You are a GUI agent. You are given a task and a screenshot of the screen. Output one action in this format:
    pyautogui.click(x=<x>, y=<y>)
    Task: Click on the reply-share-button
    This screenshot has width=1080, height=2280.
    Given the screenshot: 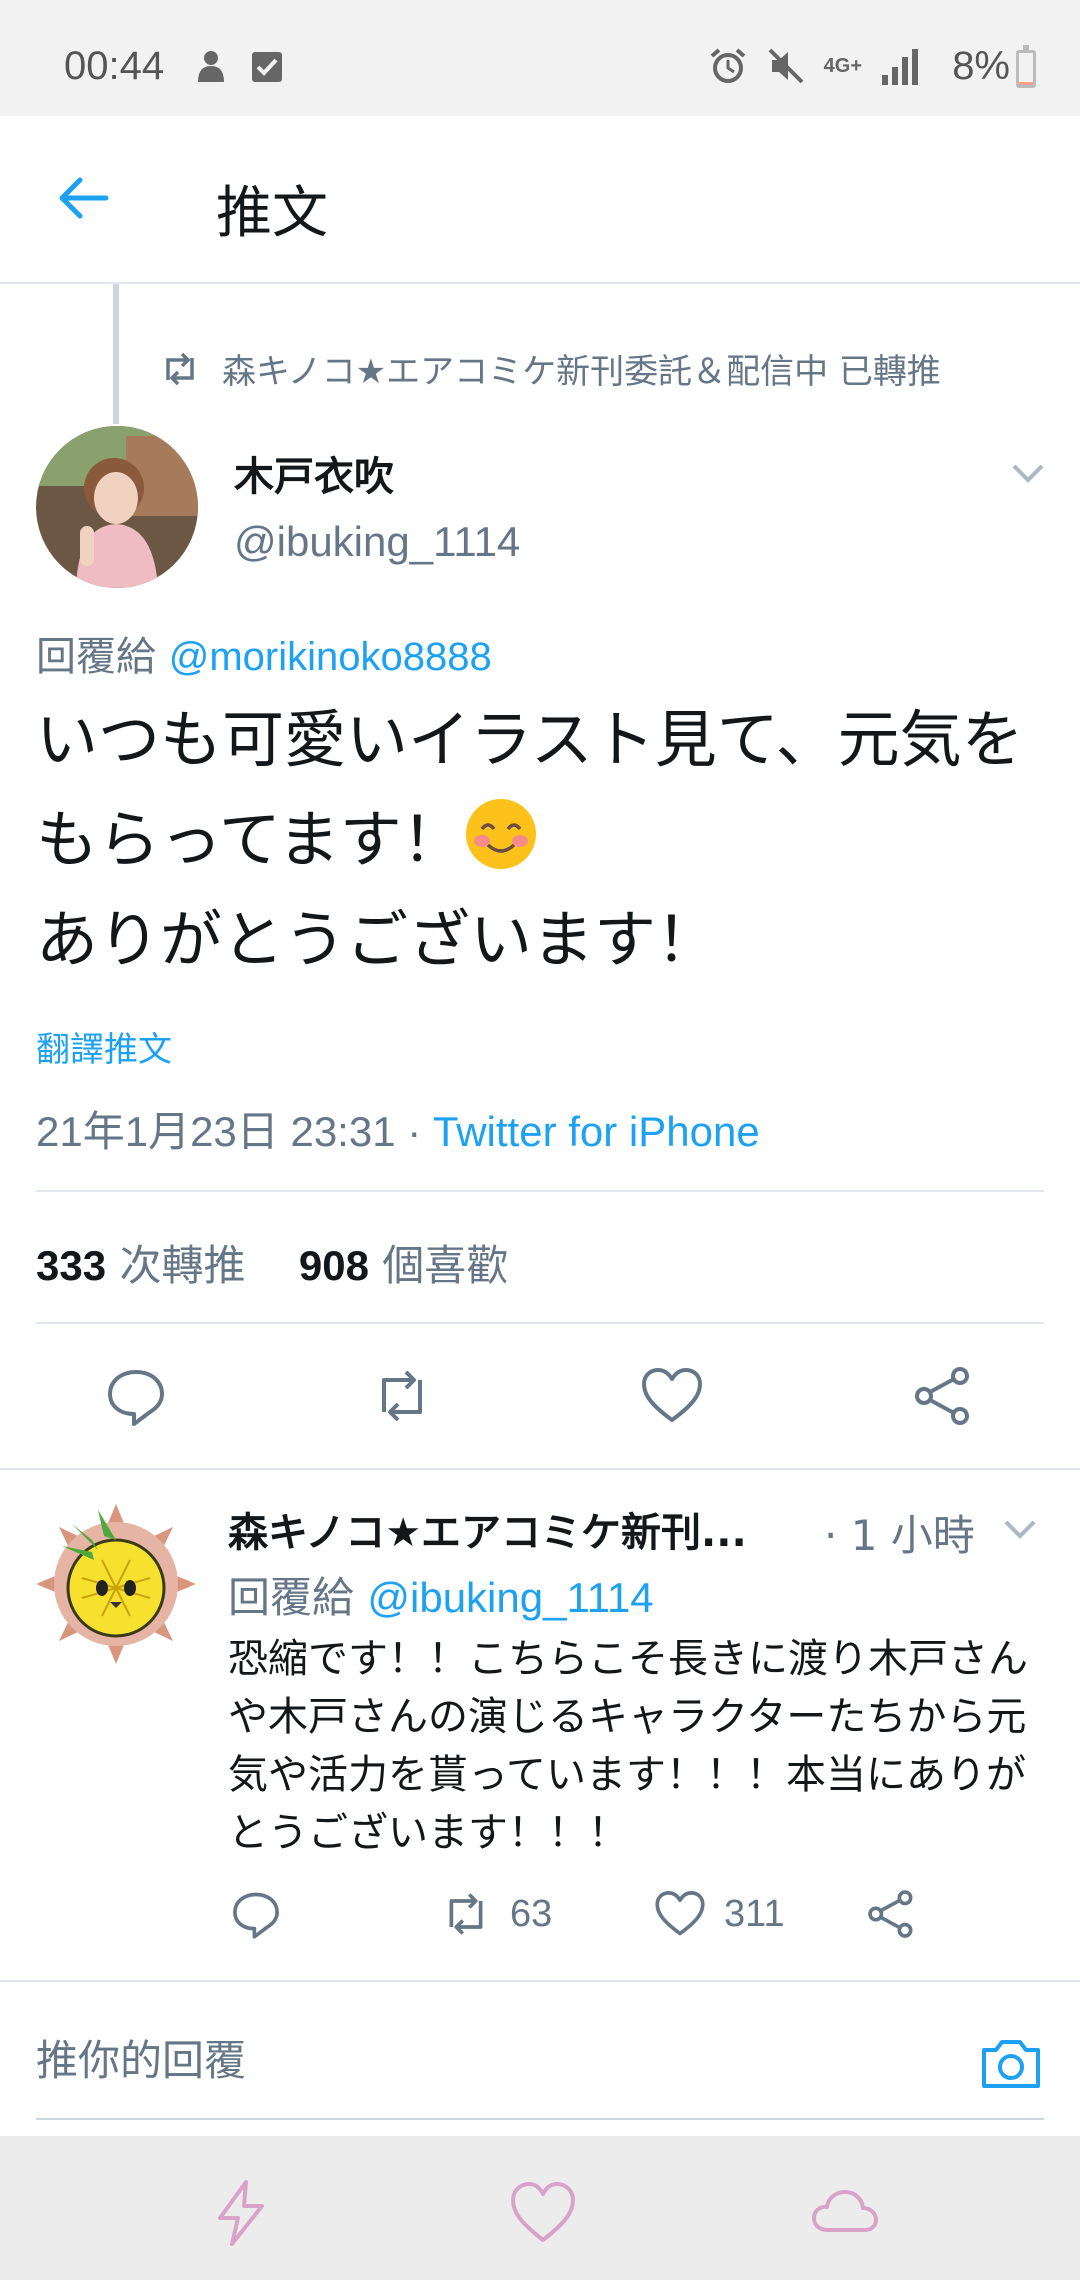 What is the action you would take?
    pyautogui.click(x=892, y=1914)
    